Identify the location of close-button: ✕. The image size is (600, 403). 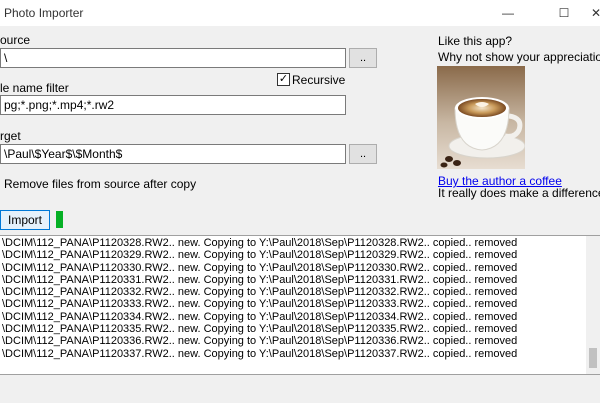
(593, 13).